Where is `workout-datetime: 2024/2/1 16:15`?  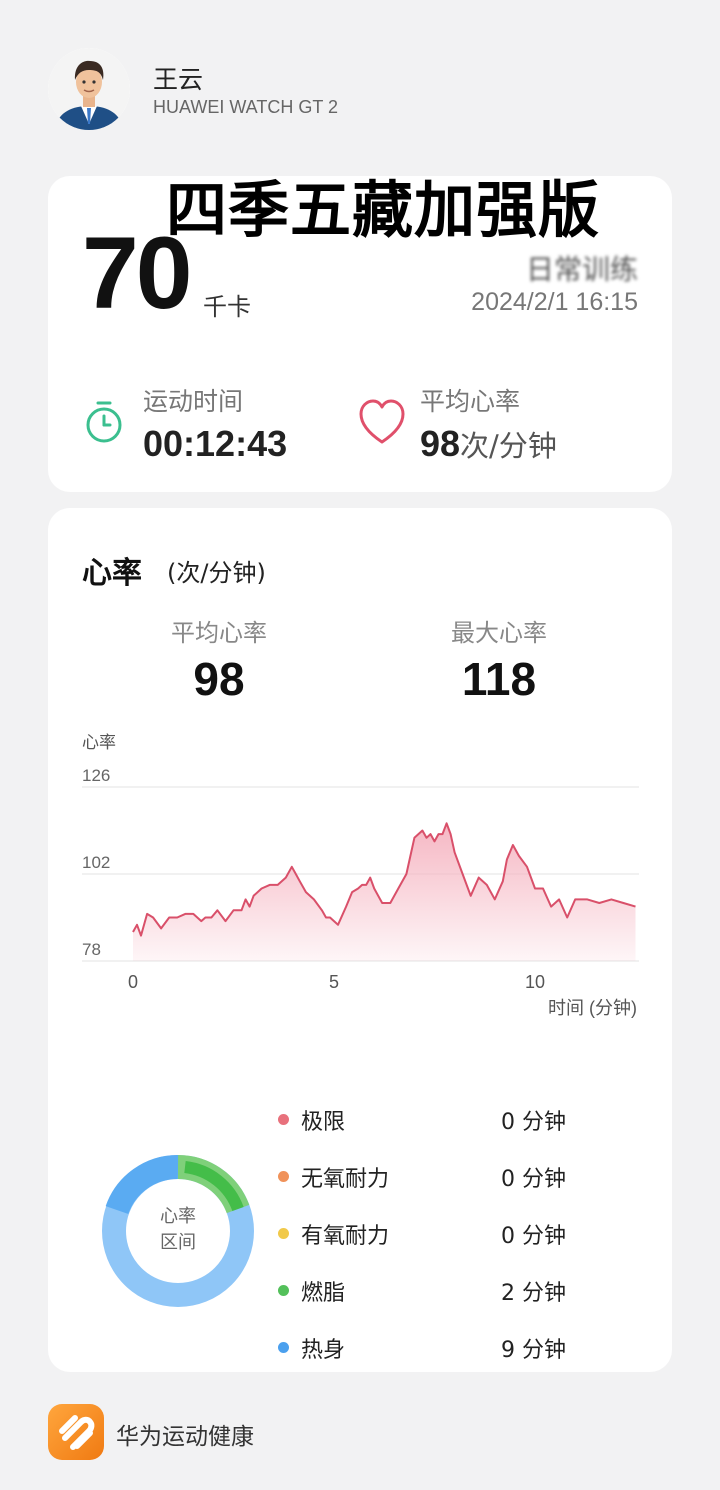
workout-datetime: 2024/2/1 16:15 is located at coordinates (554, 302).